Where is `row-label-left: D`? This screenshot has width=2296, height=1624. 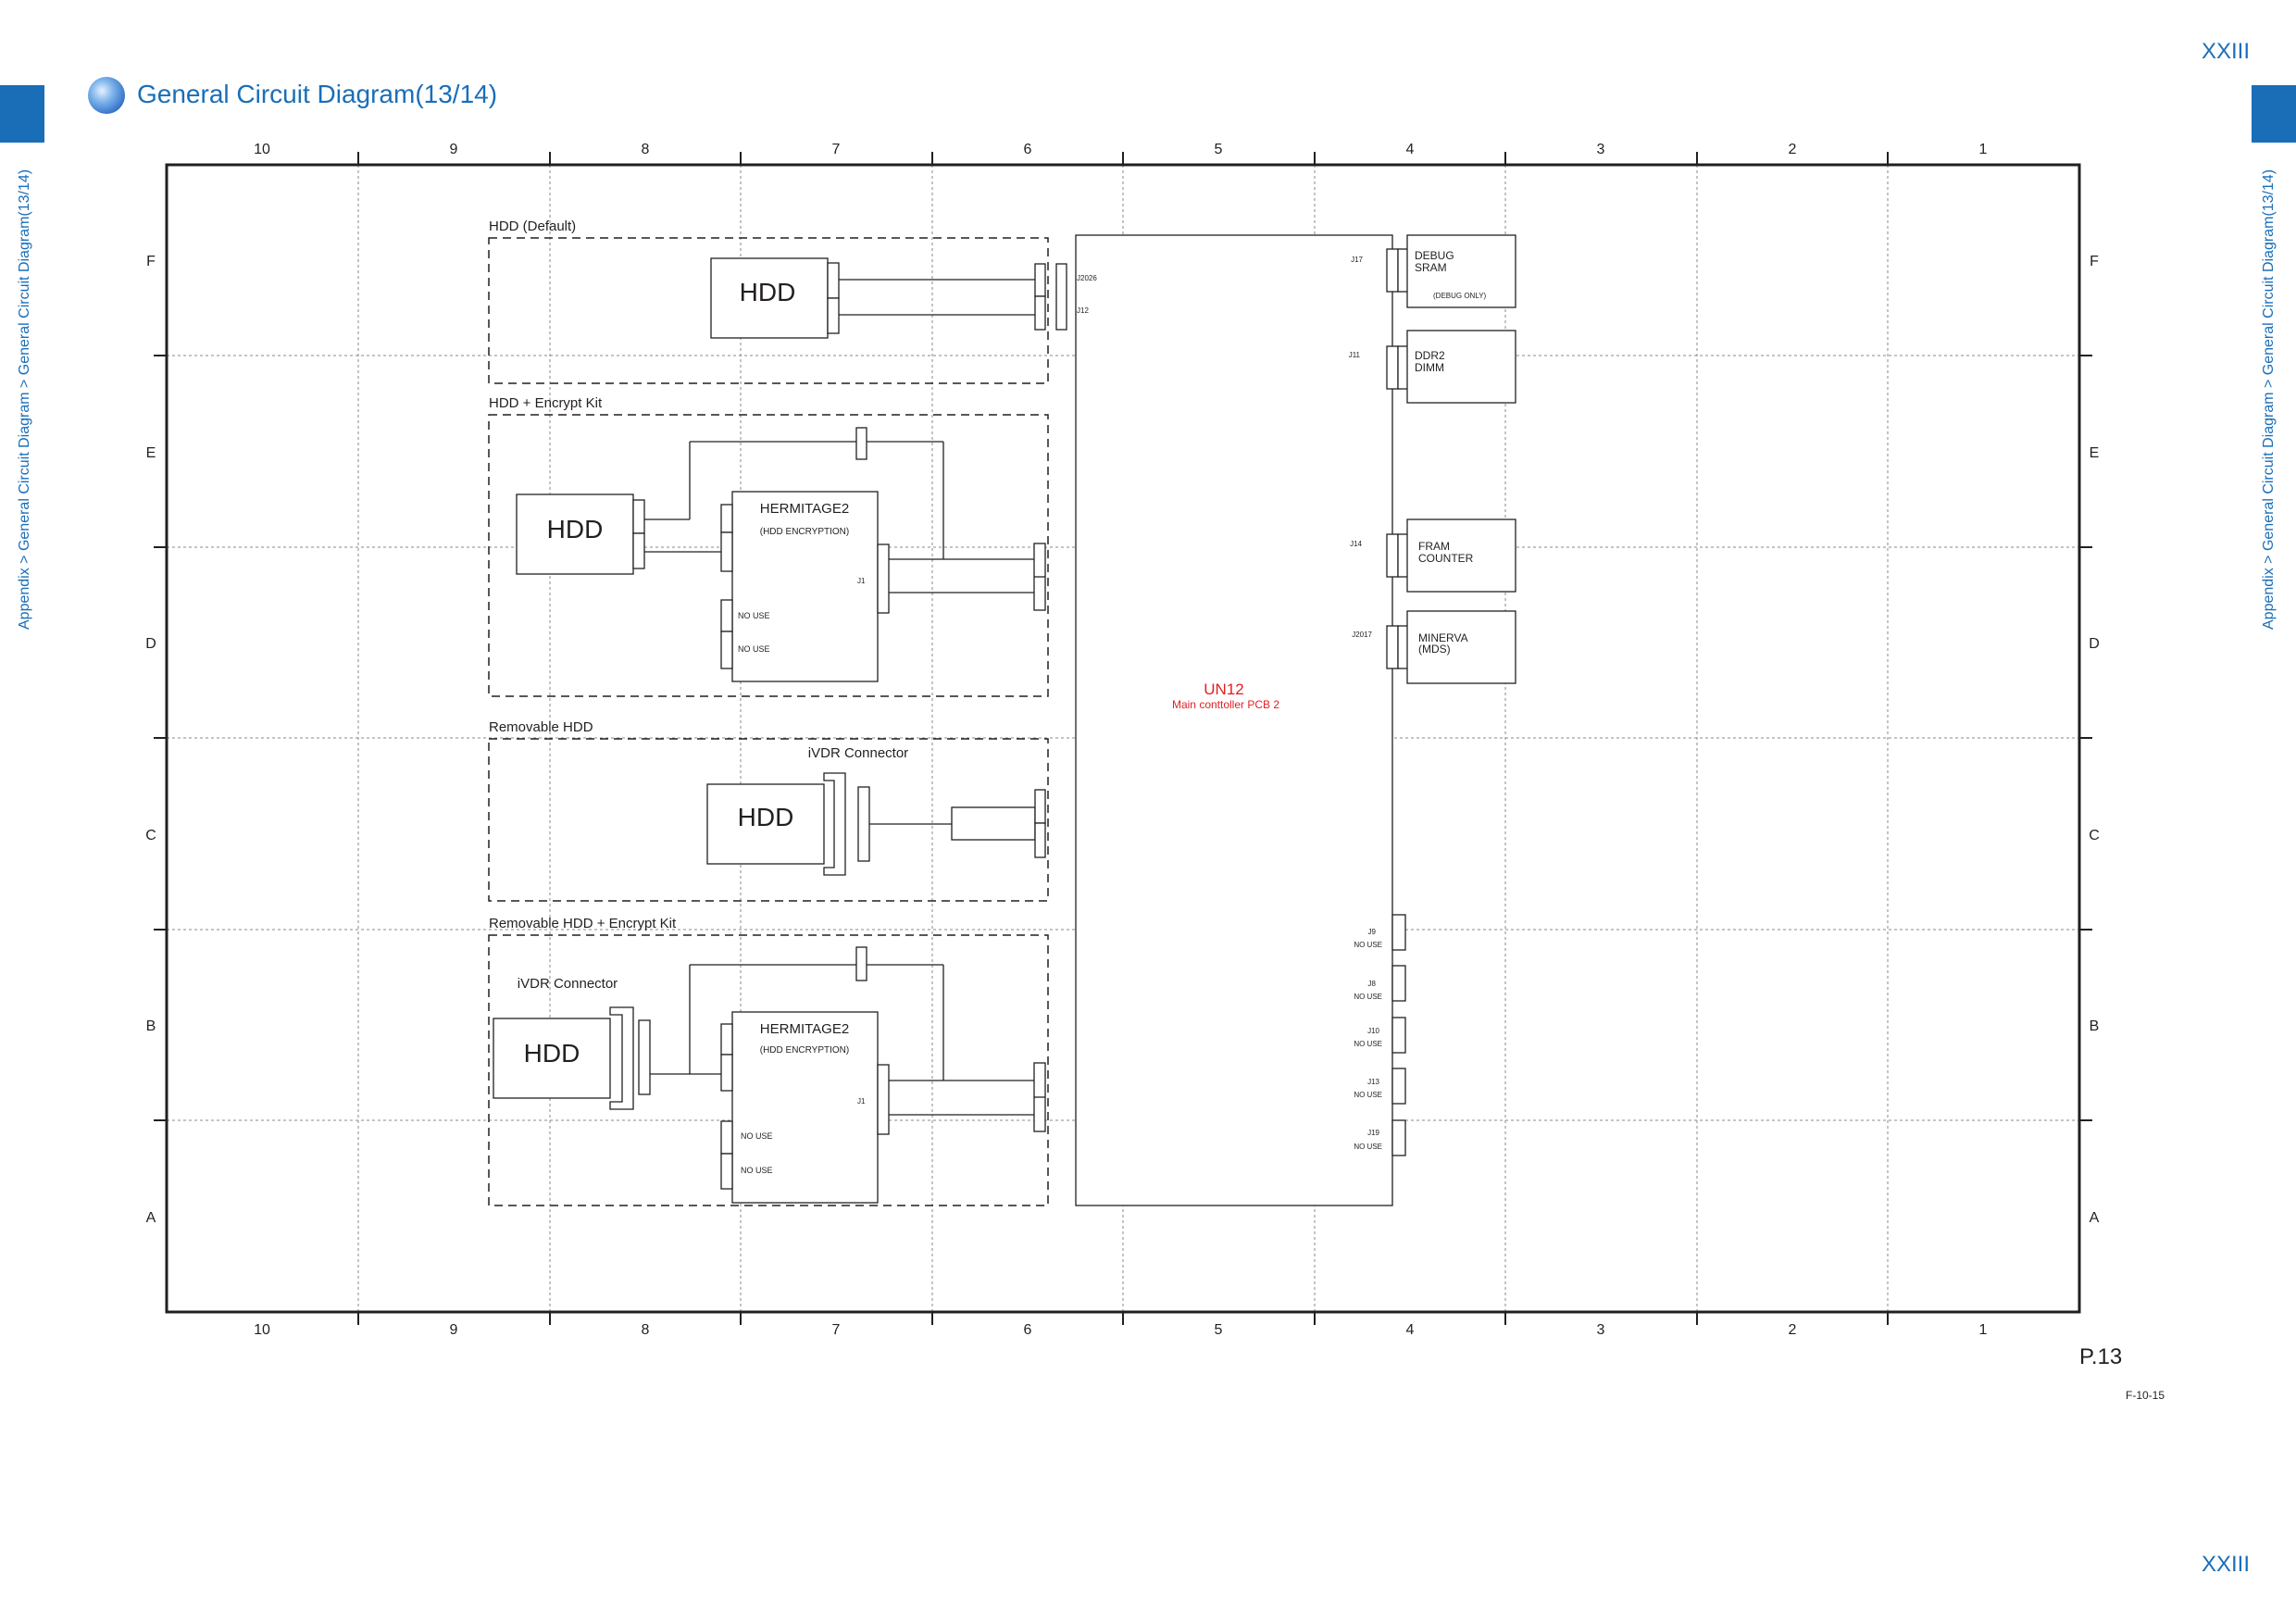
row-label-left: D is located at coordinates (150, 644).